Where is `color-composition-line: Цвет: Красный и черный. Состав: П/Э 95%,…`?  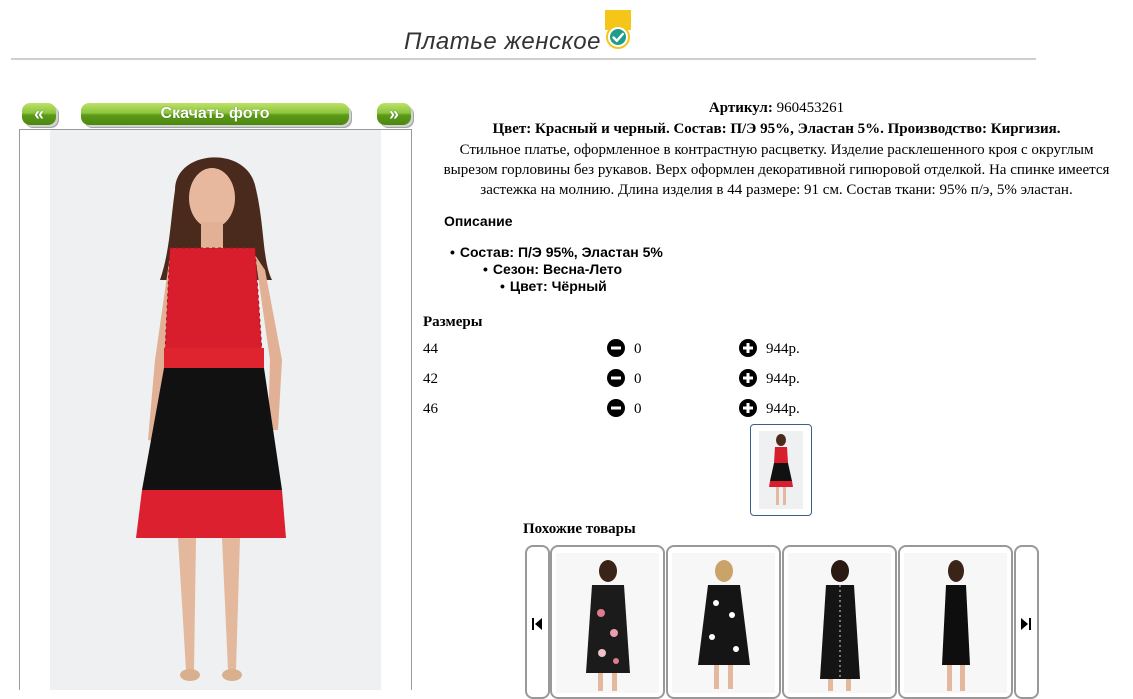
color-composition-line: Цвет: Красный и черный. Состав: П/Э 95%,… is located at coordinates (776, 129).